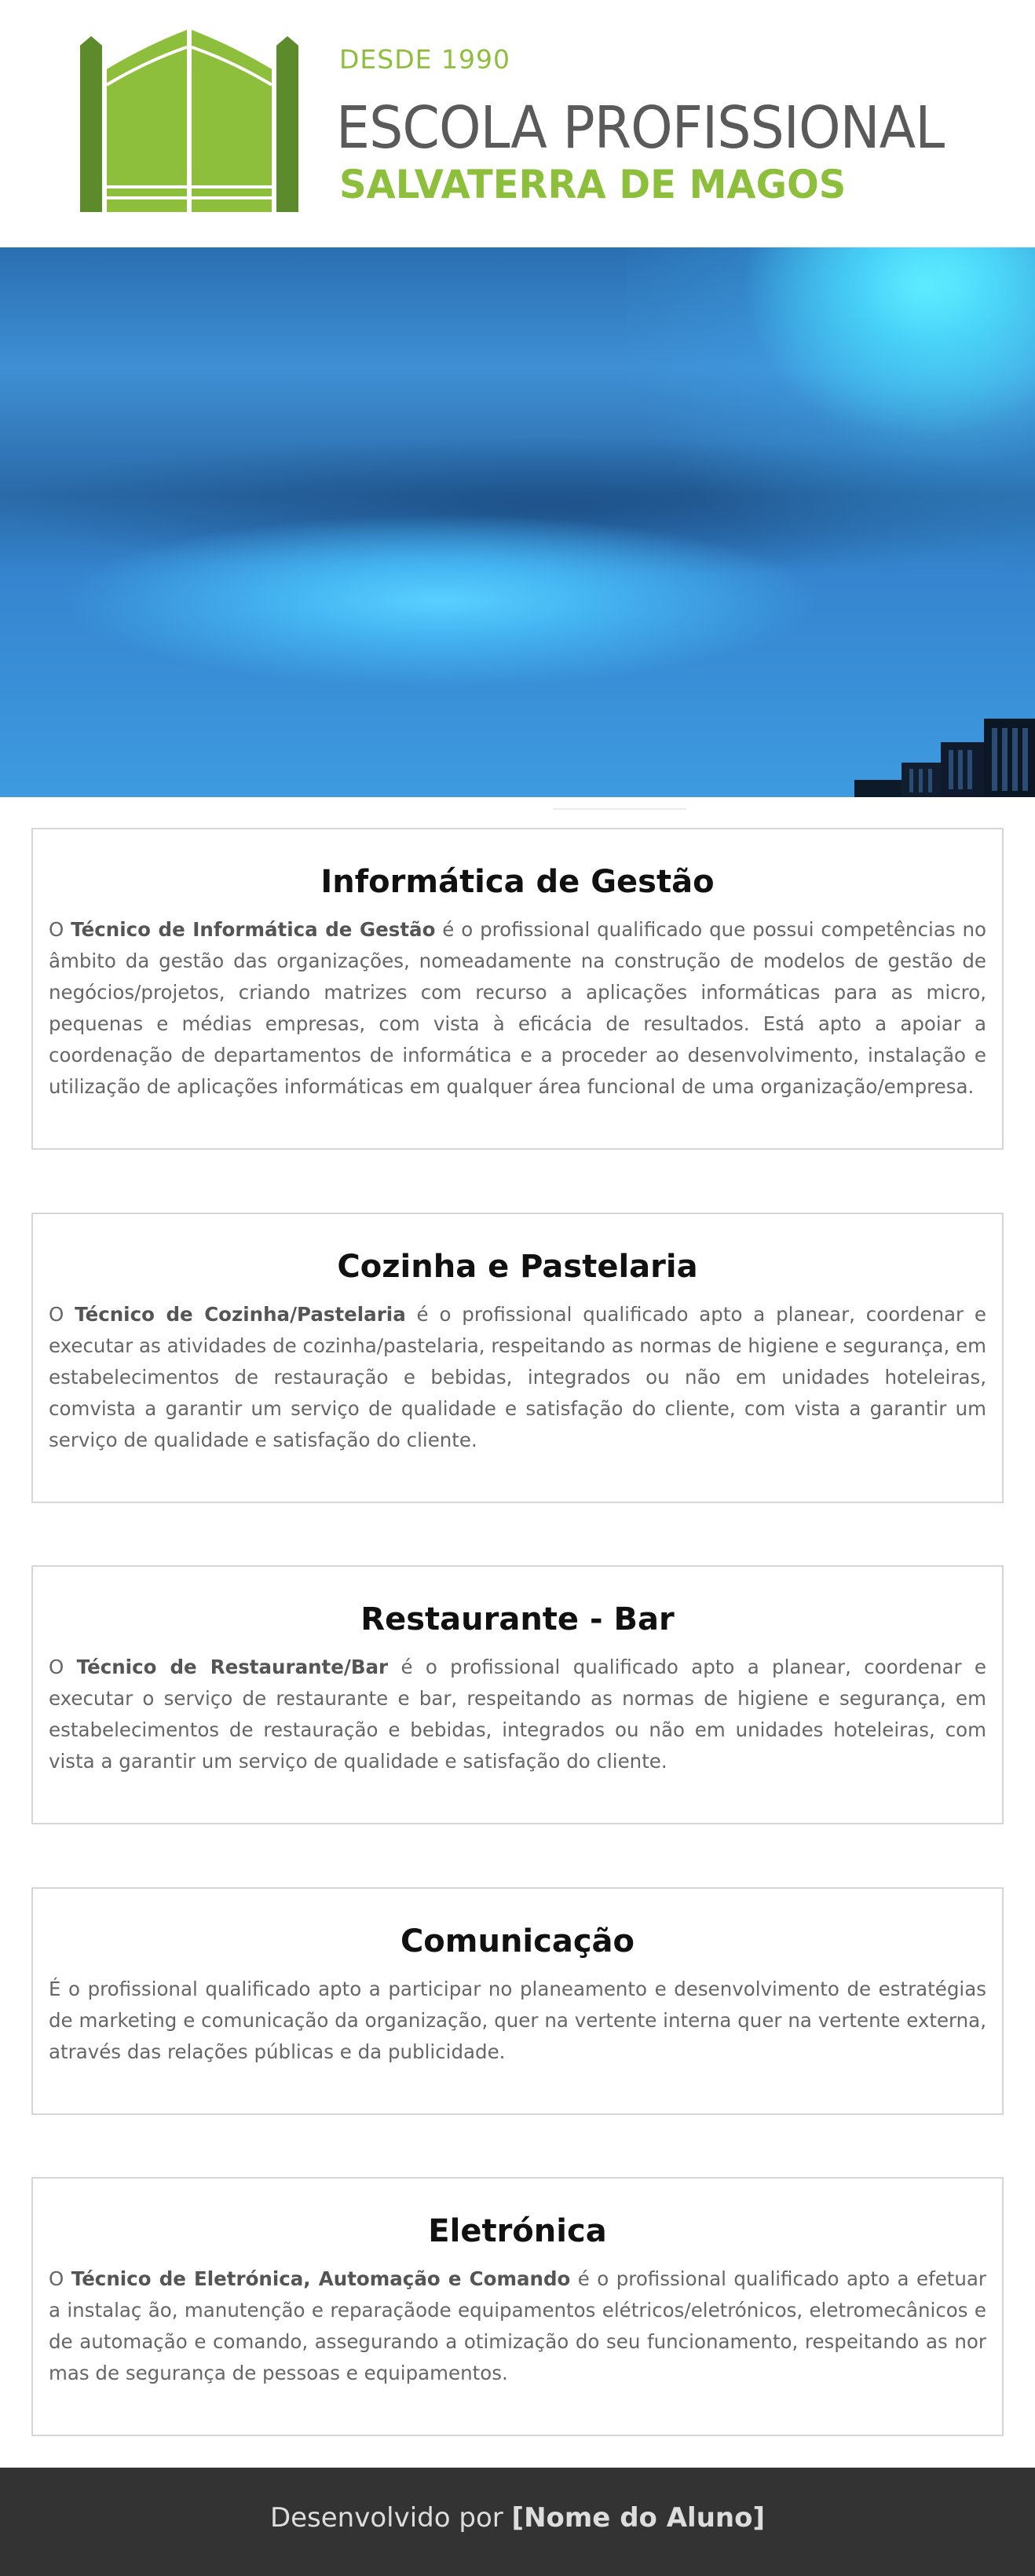 The height and width of the screenshot is (2576, 1035). Describe the element at coordinates (831, 412) in the screenshot. I see `hero-glow` at that location.